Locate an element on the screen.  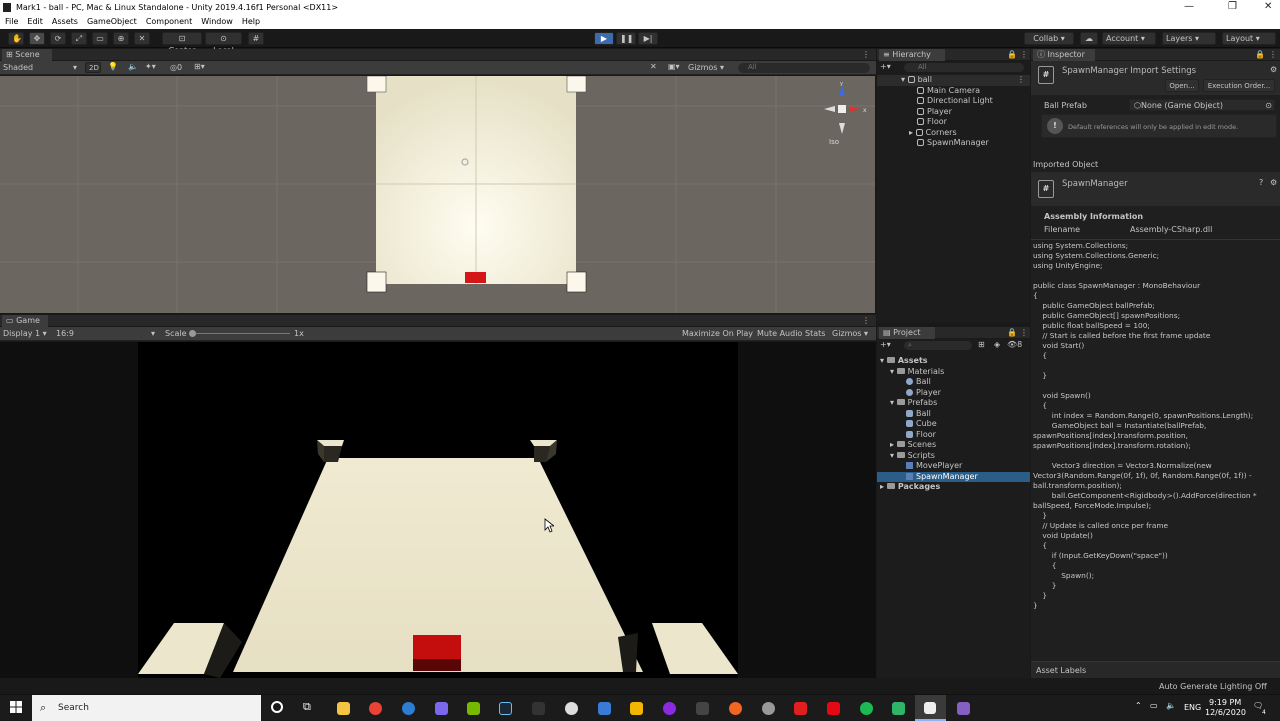
unity-taskbar-button is located at coordinates (930, 708).